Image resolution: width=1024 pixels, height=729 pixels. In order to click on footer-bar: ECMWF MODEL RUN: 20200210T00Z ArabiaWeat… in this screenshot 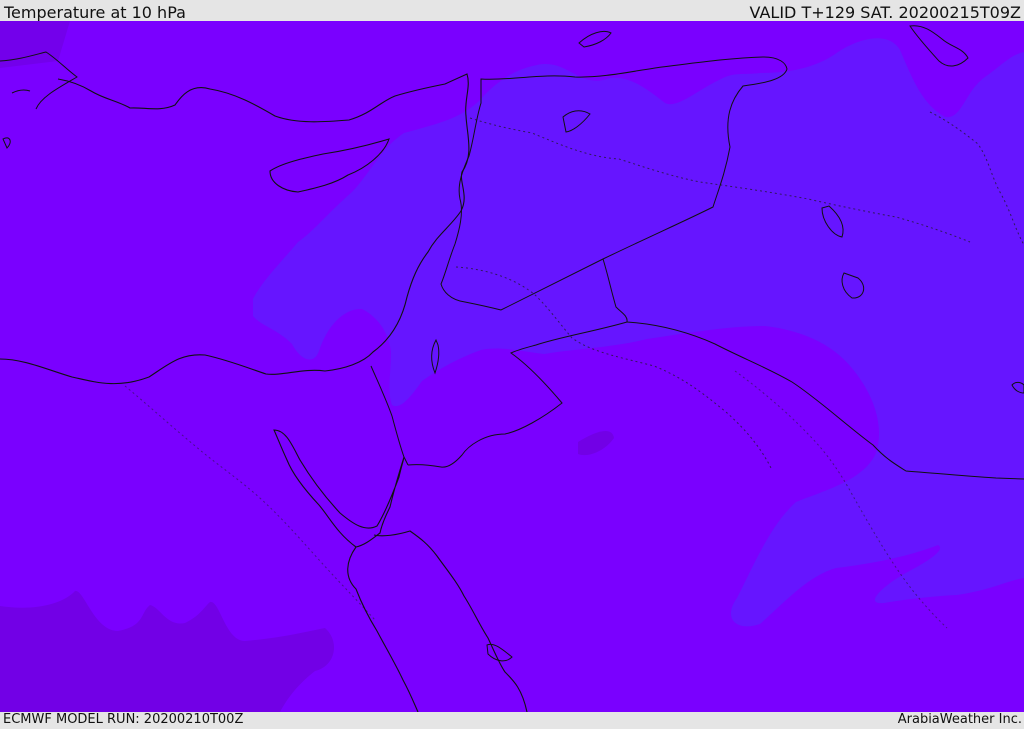, I will do `click(512, 720)`.